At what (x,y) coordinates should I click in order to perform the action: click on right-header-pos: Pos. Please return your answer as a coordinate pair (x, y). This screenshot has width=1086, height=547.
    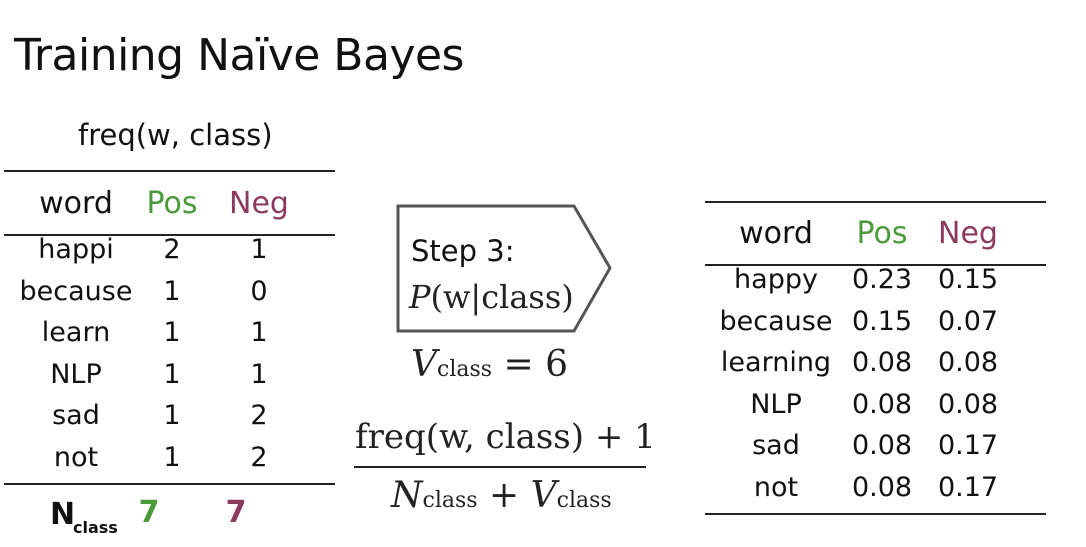
    Looking at the image, I should click on (882, 233).